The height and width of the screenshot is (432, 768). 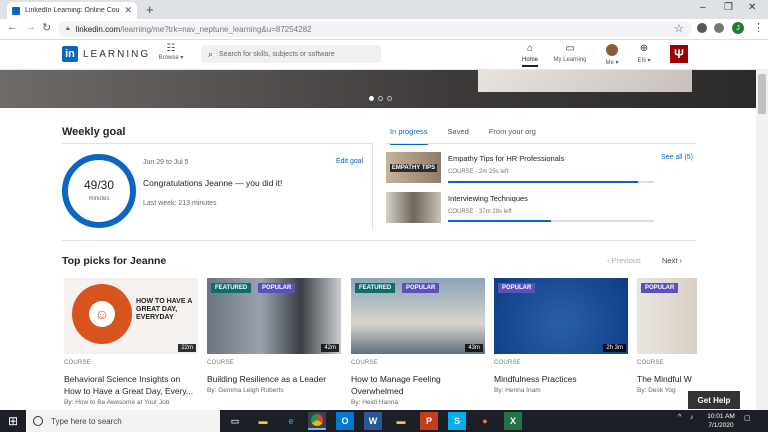 I want to click on nav-home: ⌂ Home, so click(x=530, y=55).